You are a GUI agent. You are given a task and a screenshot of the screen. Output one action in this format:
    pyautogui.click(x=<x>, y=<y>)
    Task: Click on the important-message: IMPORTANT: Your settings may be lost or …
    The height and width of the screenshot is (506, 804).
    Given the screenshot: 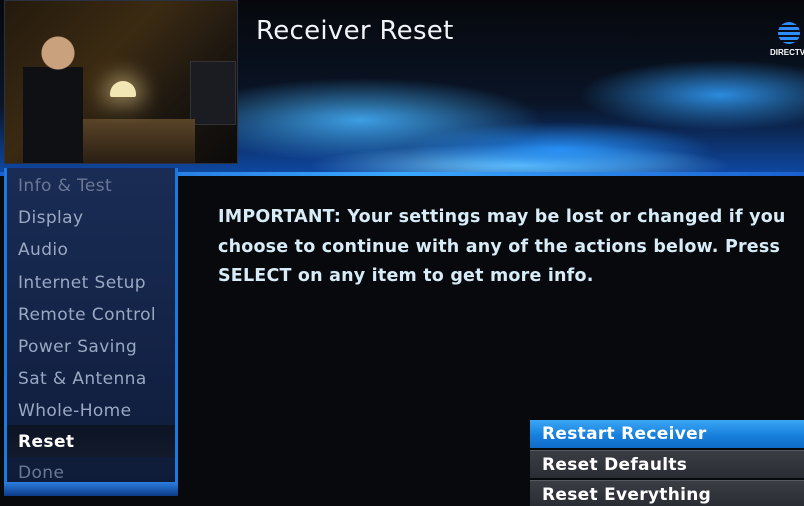 What is the action you would take?
    pyautogui.click(x=502, y=246)
    